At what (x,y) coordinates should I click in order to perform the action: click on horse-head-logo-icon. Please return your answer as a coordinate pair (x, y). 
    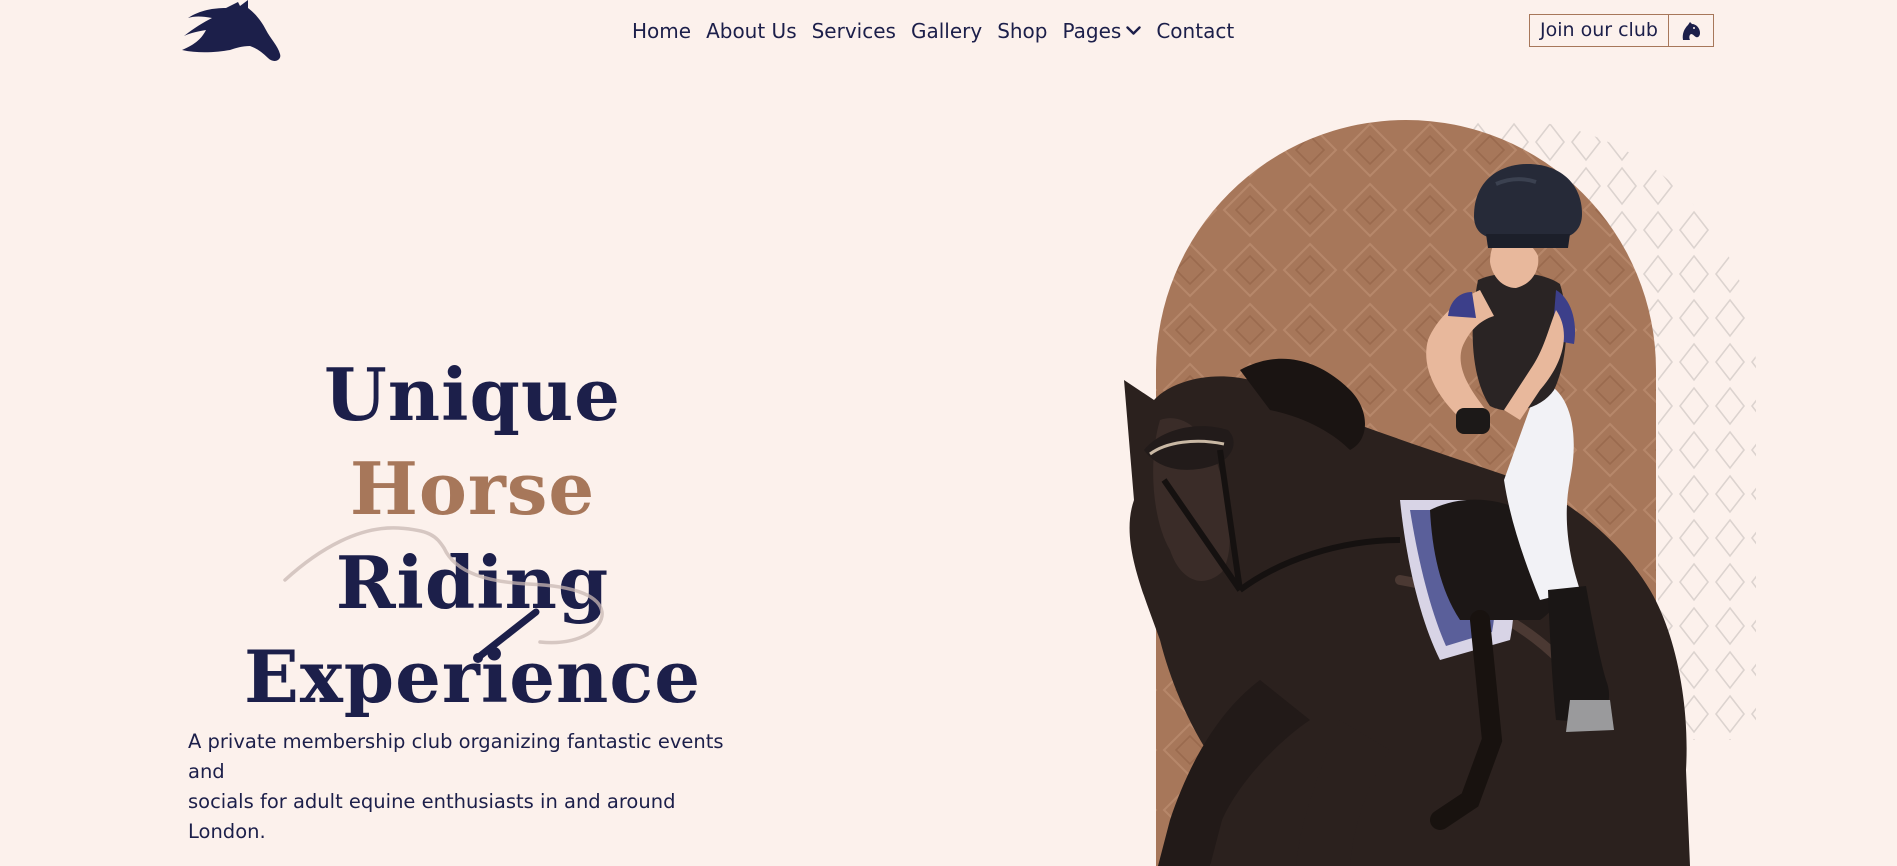
    Looking at the image, I should click on (232, 32).